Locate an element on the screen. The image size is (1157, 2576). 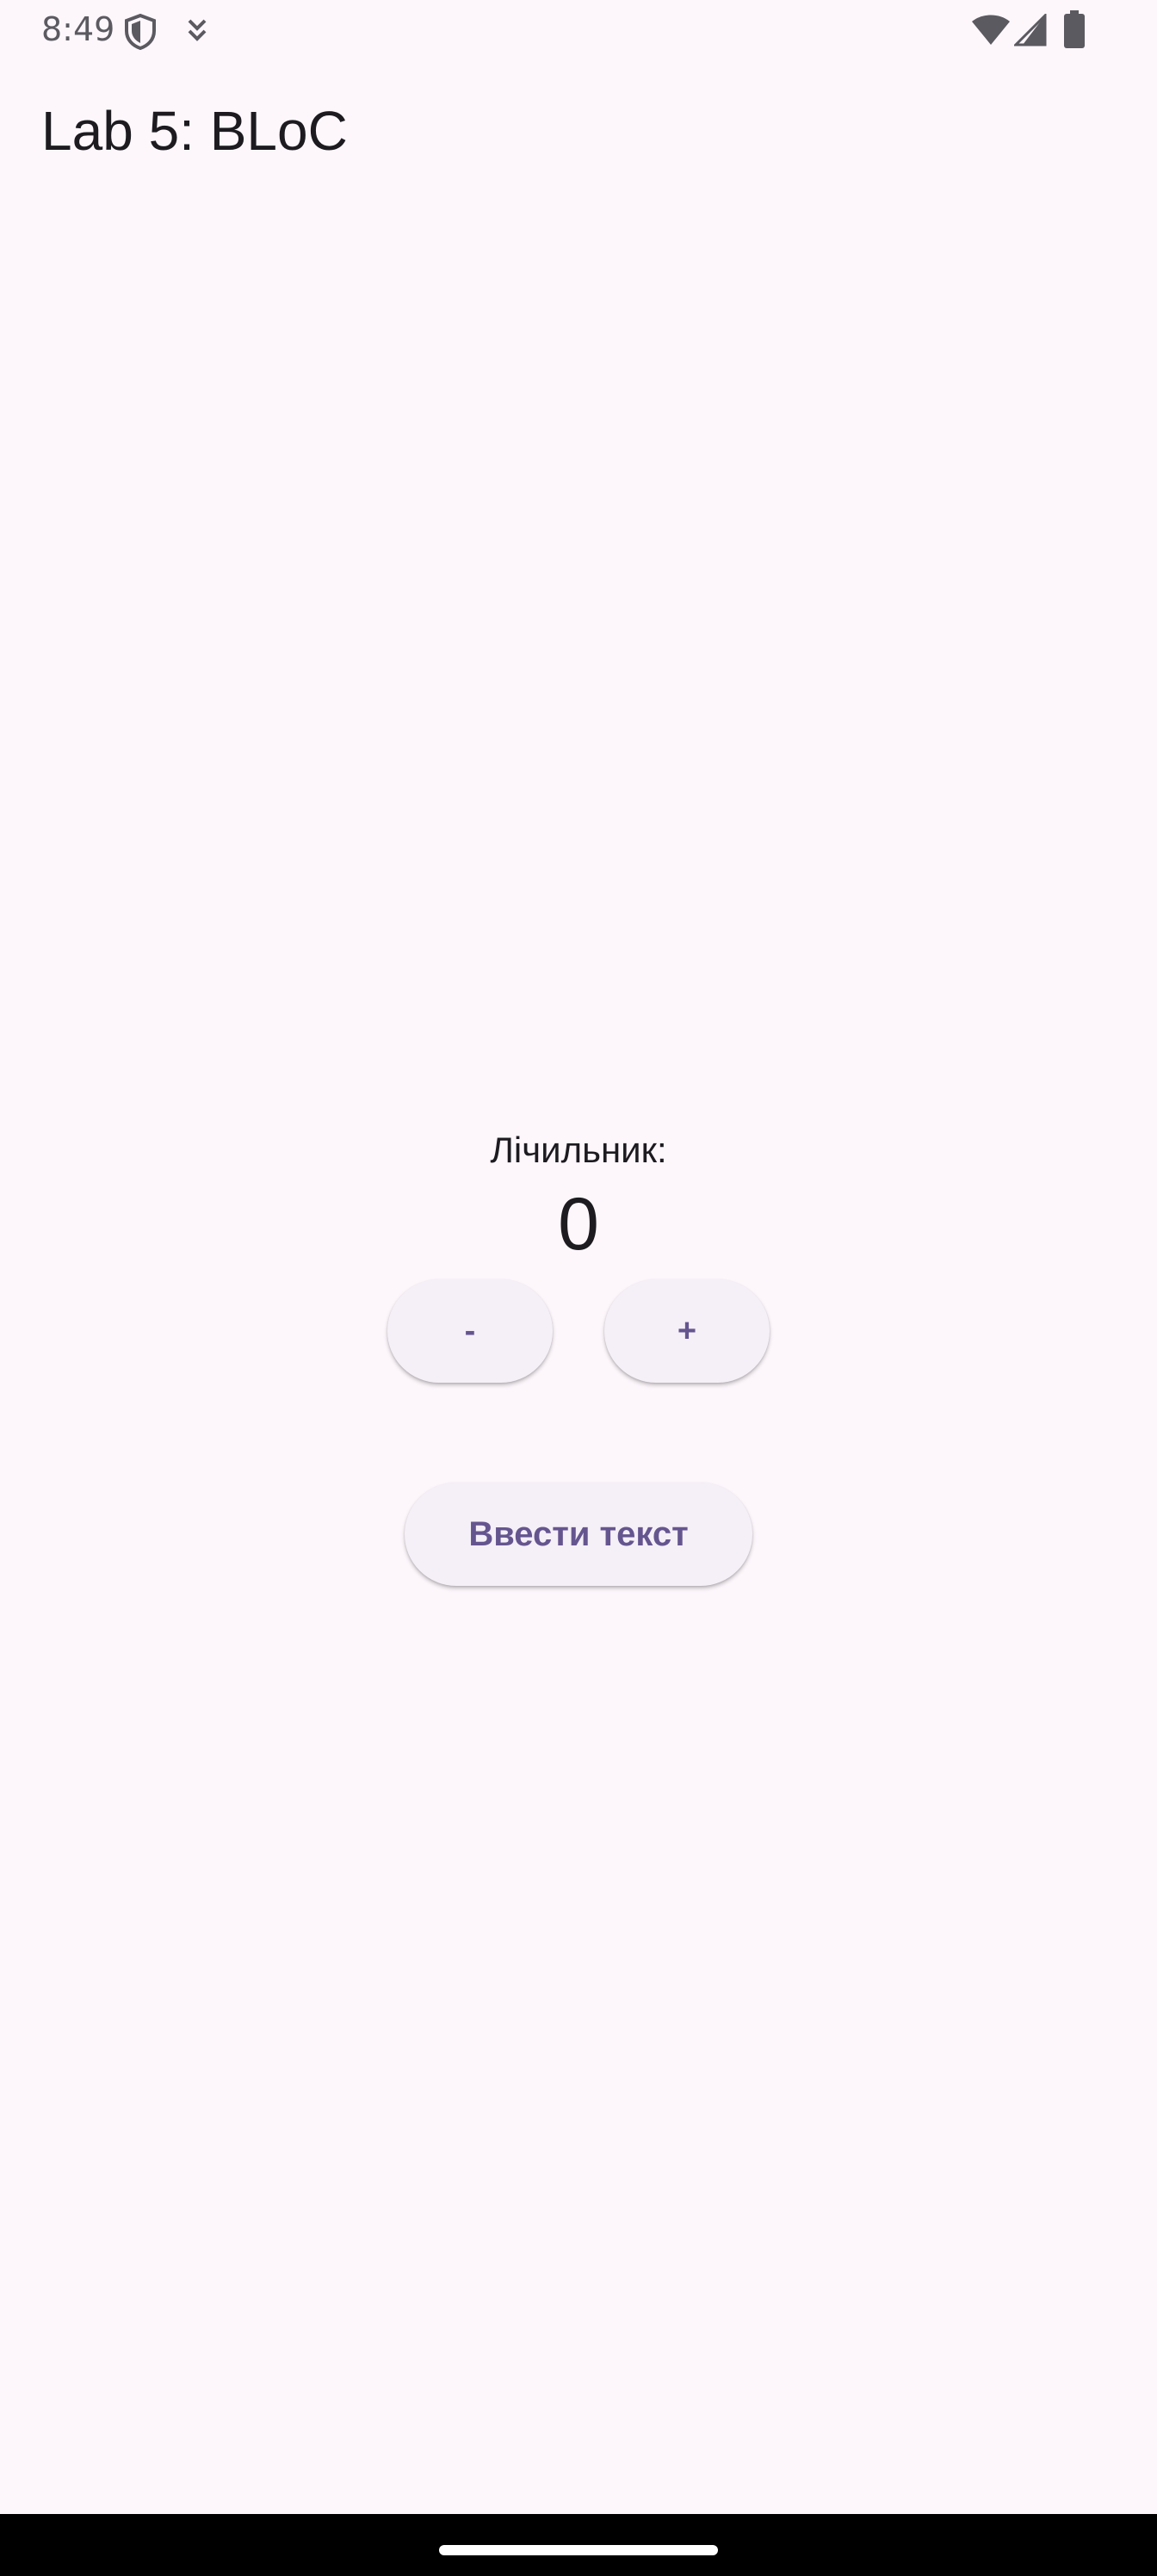
battery-icon is located at coordinates (1075, 29).